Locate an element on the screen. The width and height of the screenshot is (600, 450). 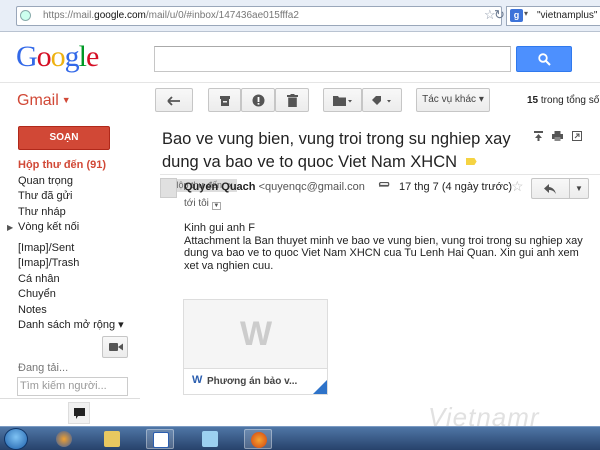
video-camera-icon is located at coordinates (116, 347).